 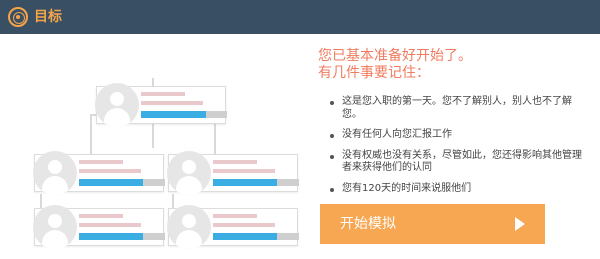 I want to click on start-simulation-button: 开始模拟, so click(x=432, y=224).